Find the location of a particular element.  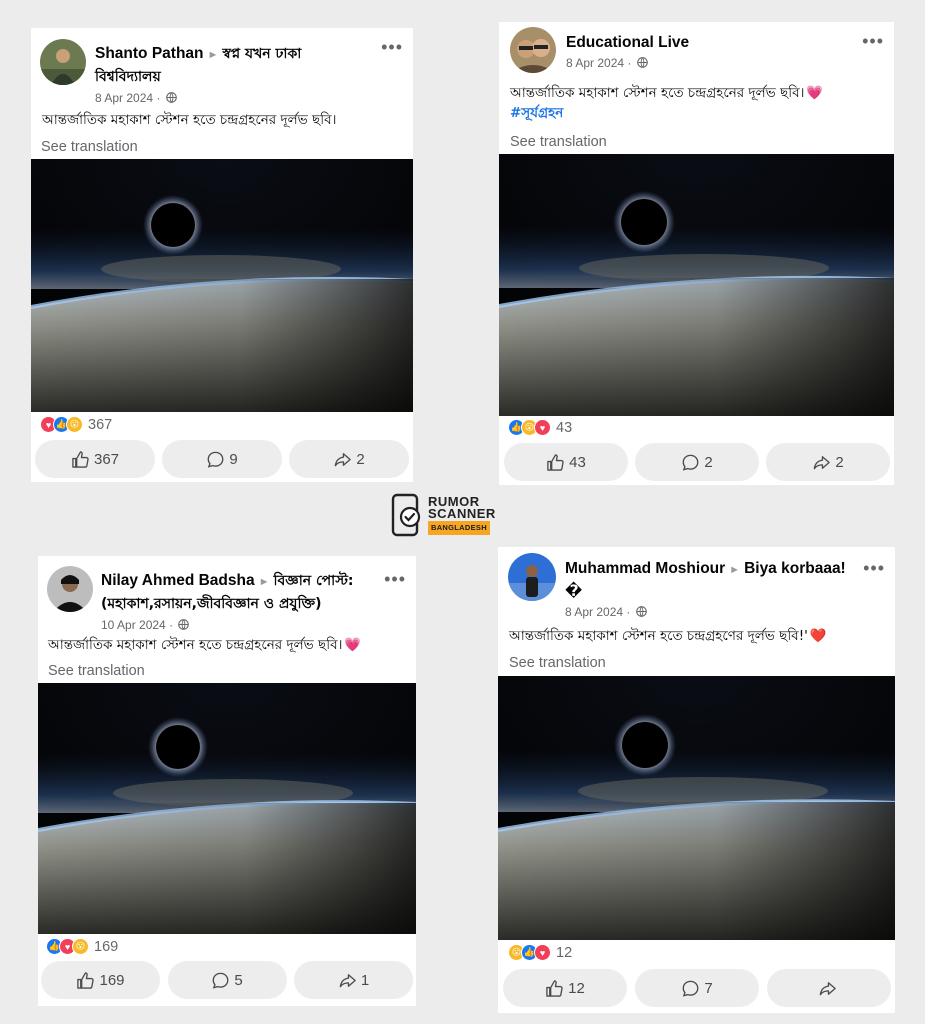

red-heart-emoji: ❤️ is located at coordinates (818, 636).